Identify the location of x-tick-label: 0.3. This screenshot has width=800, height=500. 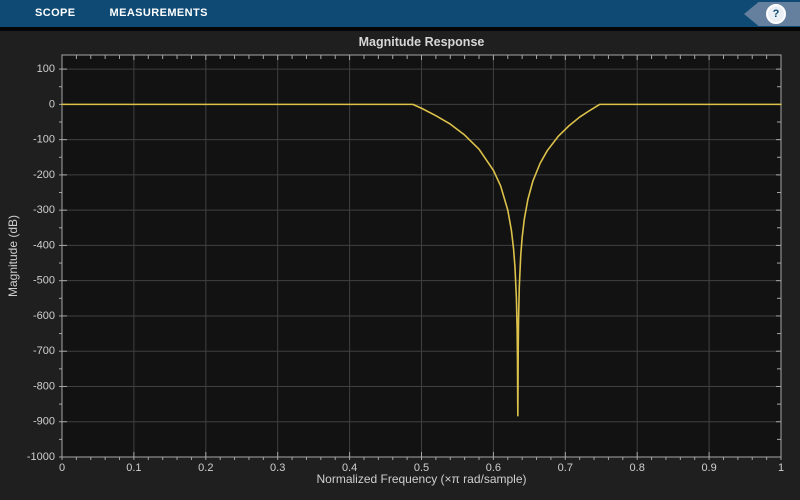
(277, 468).